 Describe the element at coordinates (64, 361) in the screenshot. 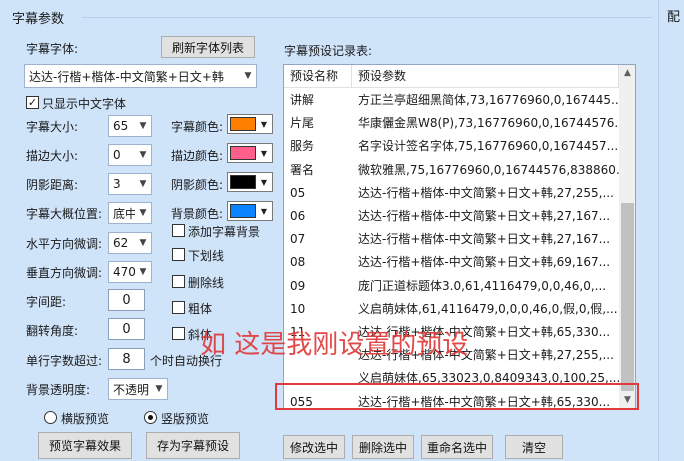

I see `wrap-label: 单行字数超过:` at that location.